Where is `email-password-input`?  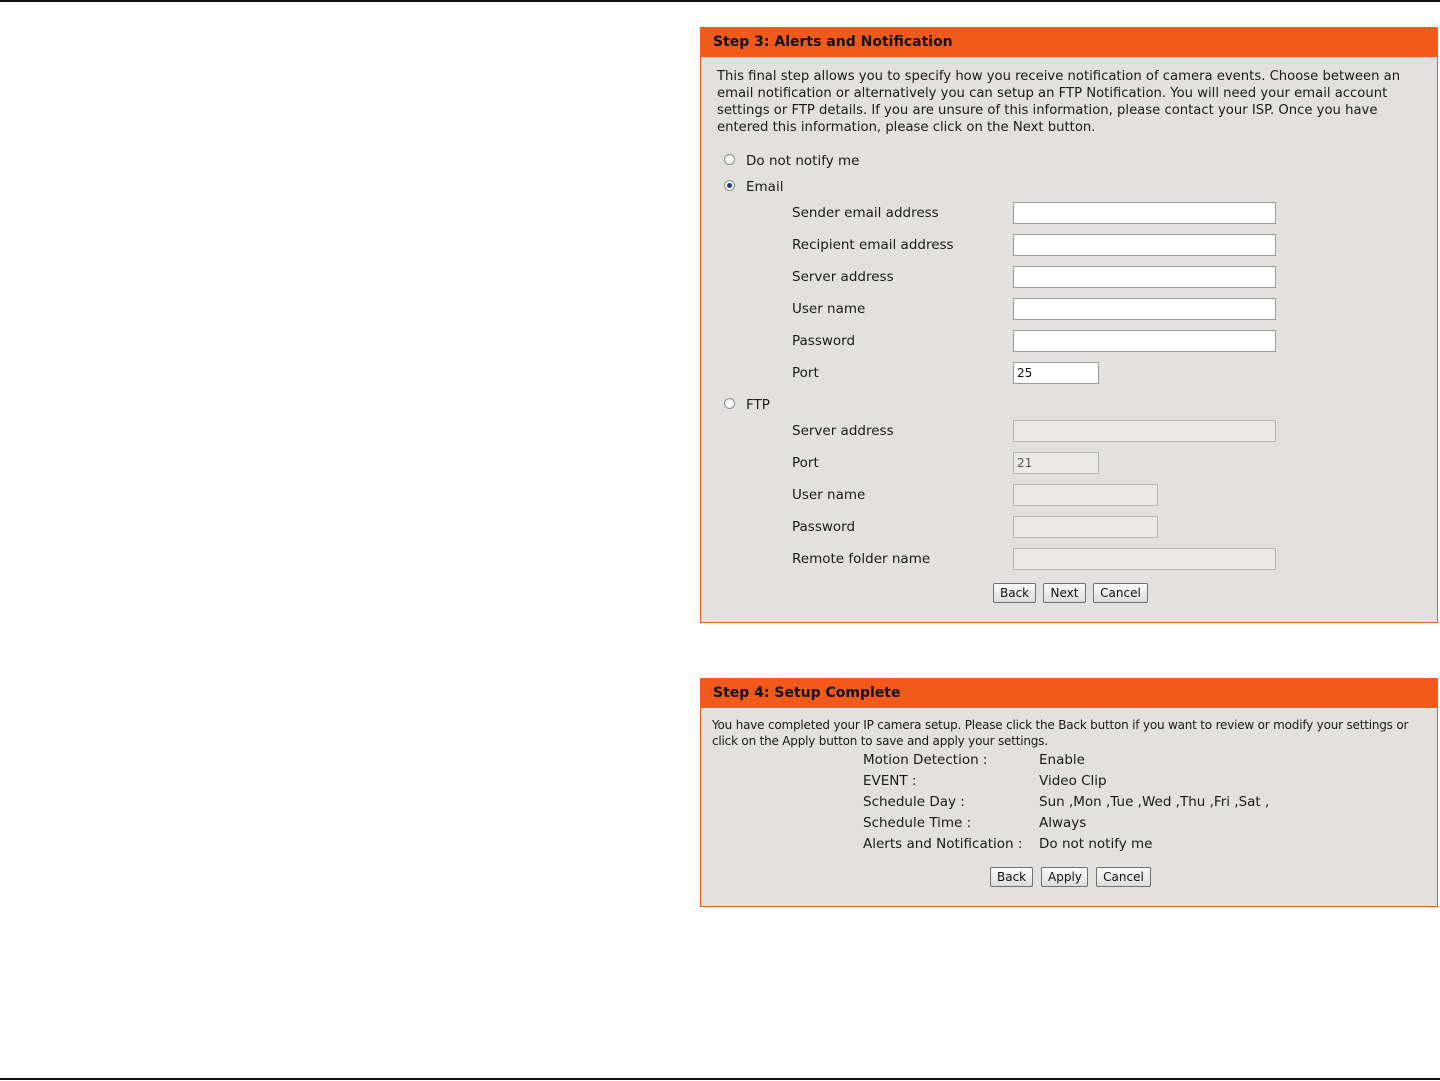
email-password-input is located at coordinates (1144, 341).